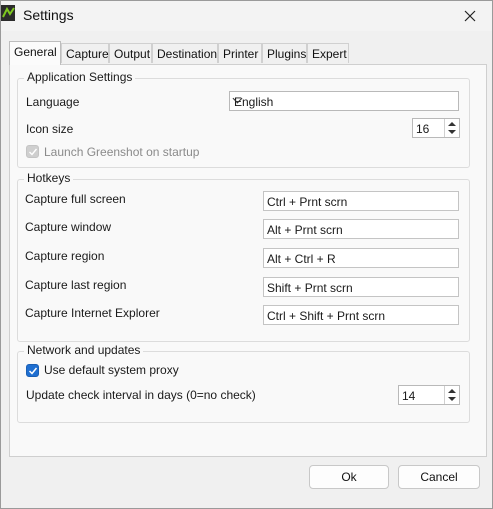  What do you see at coordinates (361, 258) in the screenshot?
I see `hotkey-field-region: Alt + Ctrl + R` at bounding box center [361, 258].